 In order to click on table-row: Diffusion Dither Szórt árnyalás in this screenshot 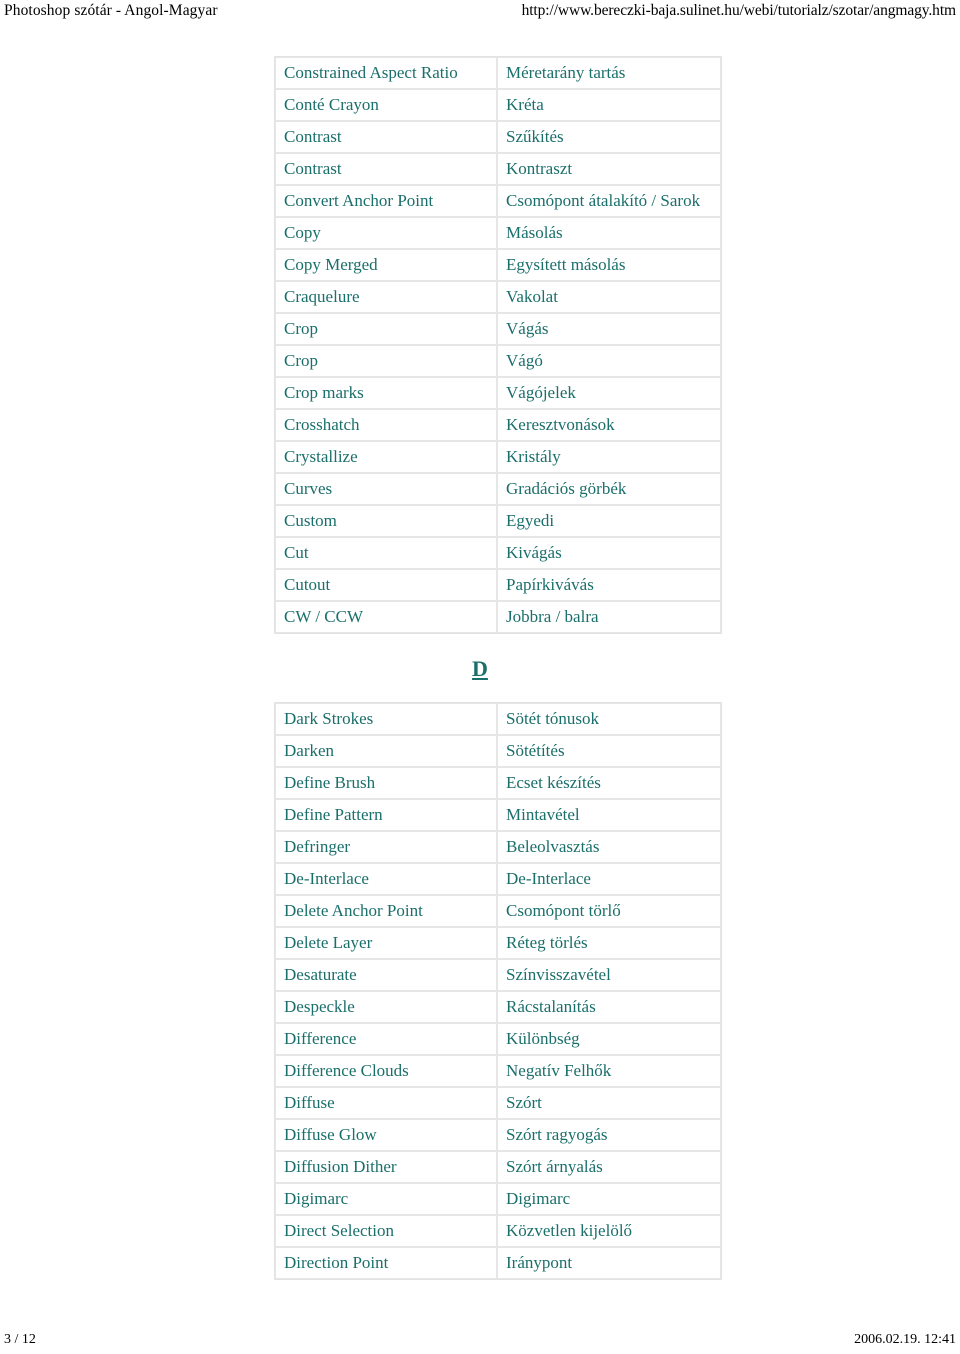, I will do `click(498, 1167)`.